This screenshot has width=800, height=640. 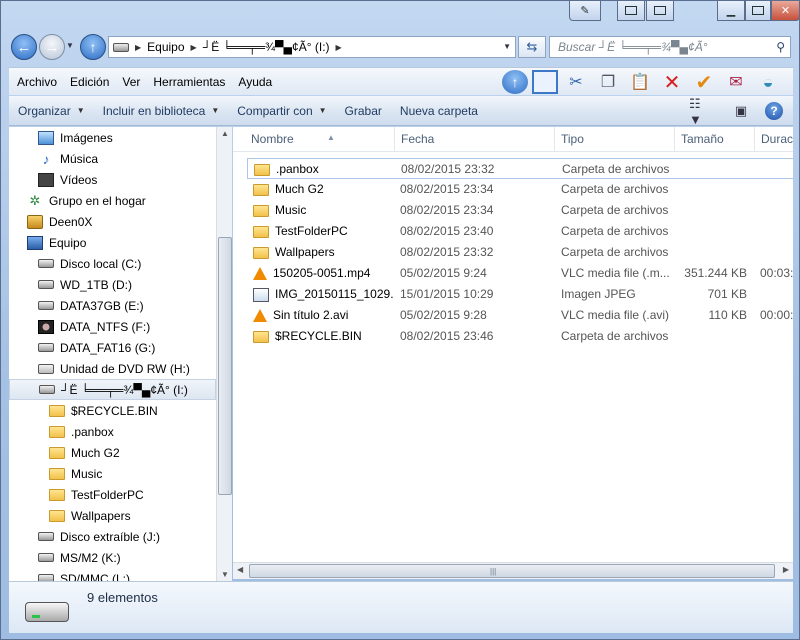 What do you see at coordinates (447, 231) in the screenshot?
I see `file-date: 08/02/2015 23:40` at bounding box center [447, 231].